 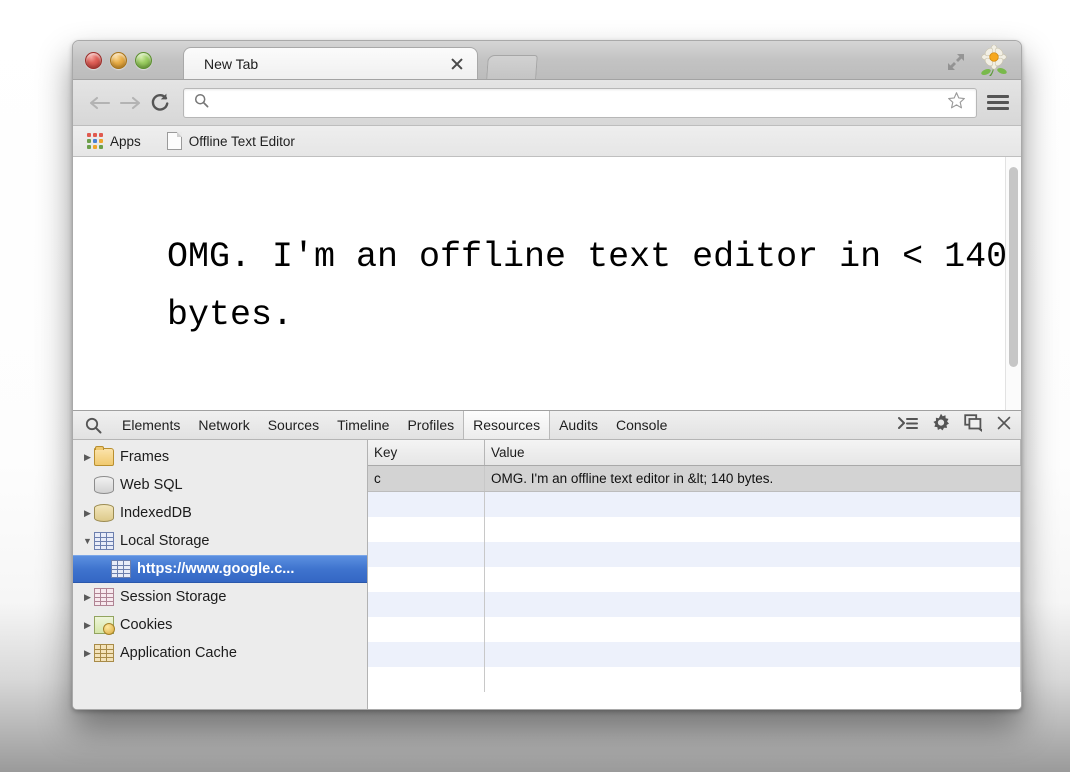 I want to click on bookmark-offline-text-editor: Offline Text Editor, so click(x=230, y=141).